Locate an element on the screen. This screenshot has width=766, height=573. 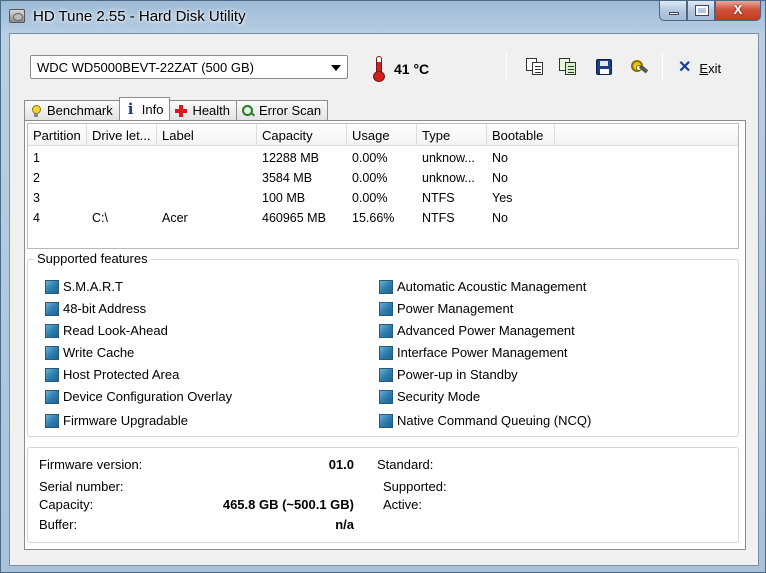
feature-device-configuration-overlay: Device Configuration Overlay is located at coordinates (138, 396).